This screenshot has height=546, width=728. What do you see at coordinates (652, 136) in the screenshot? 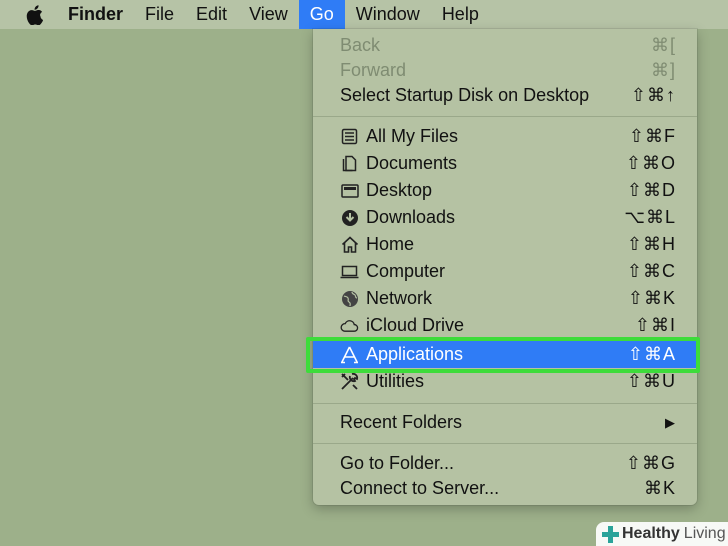
I see `all-my-files-shortcut: ⇧⌘F` at bounding box center [652, 136].